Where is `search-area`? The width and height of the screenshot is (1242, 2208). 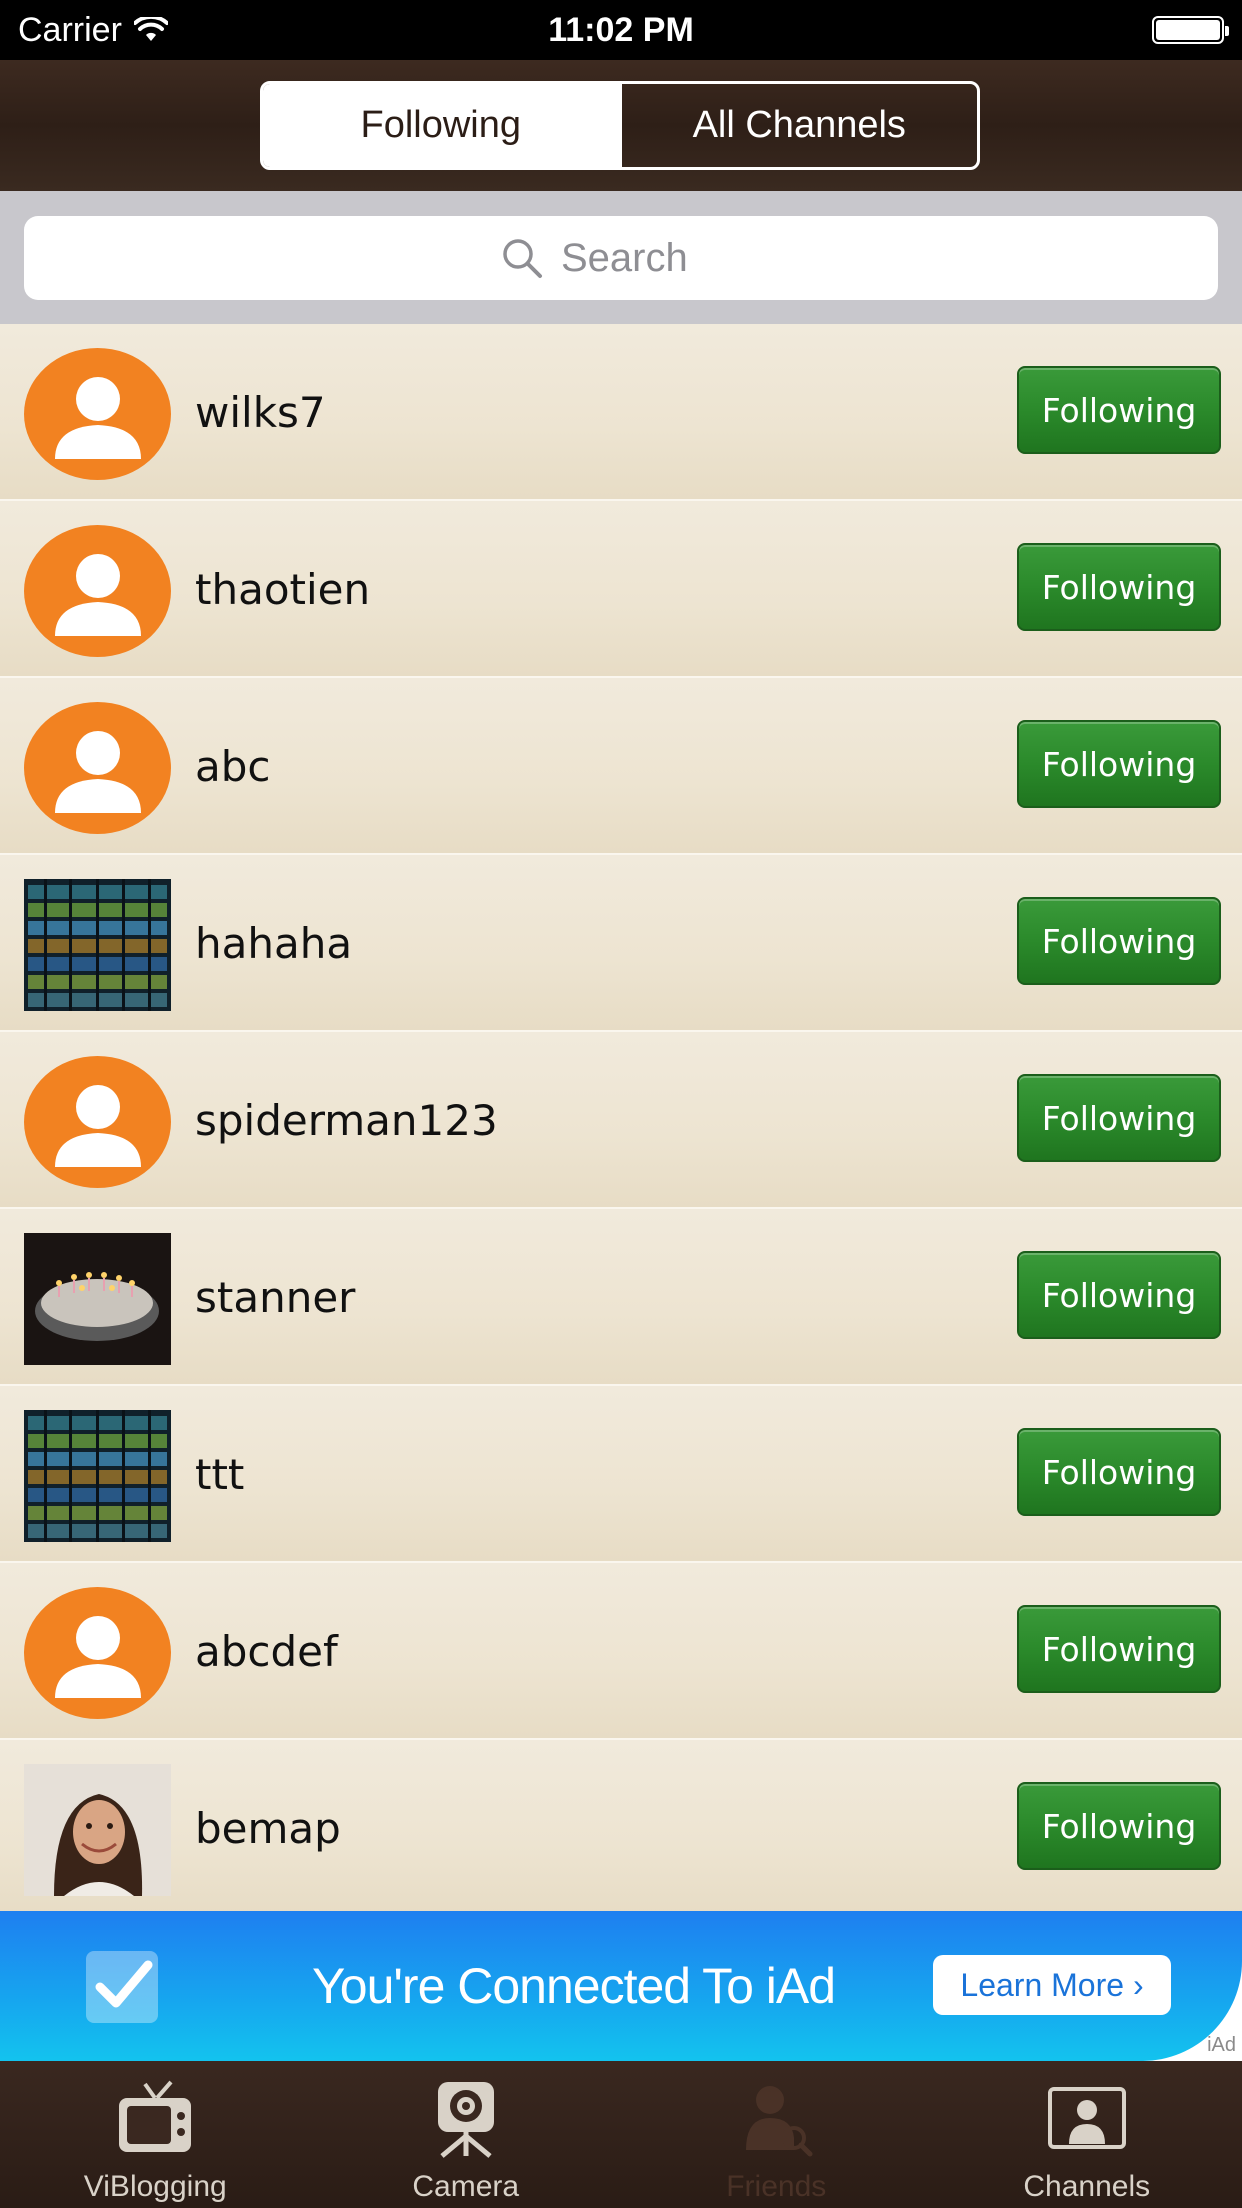 search-area is located at coordinates (621, 257).